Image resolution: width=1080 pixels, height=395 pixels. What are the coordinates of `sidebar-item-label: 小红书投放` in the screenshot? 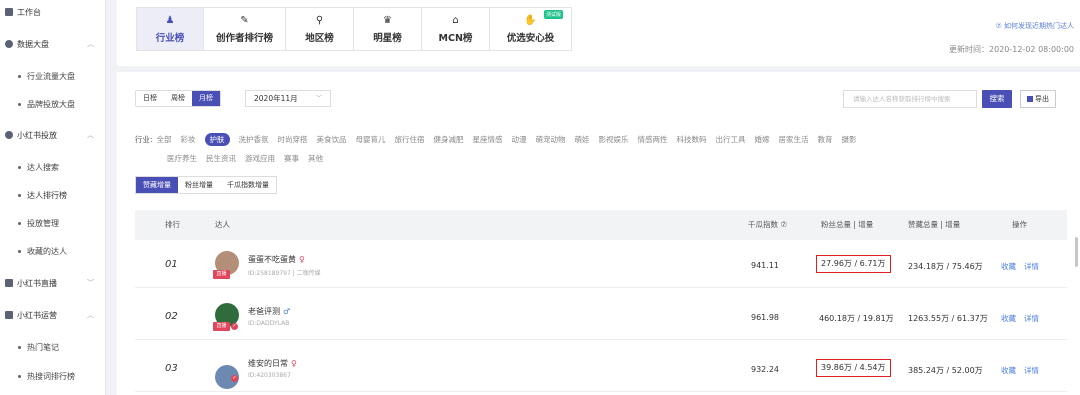 It's located at (37, 135).